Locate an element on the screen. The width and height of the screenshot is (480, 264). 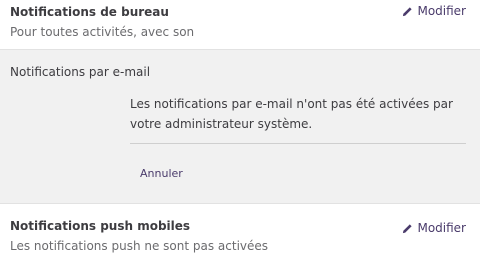
email-notifications-title: Notifications par e-mail is located at coordinates (80, 72).